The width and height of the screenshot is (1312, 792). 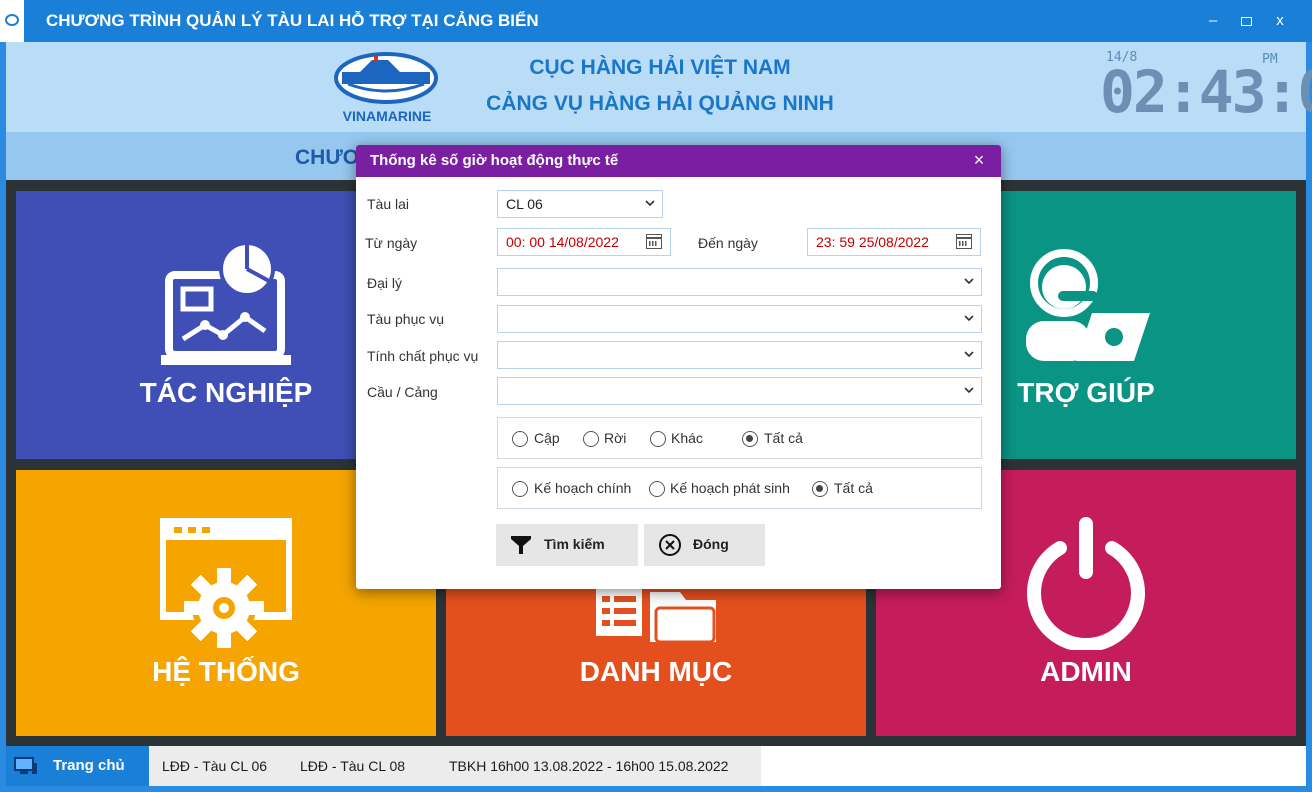 What do you see at coordinates (226, 303) in the screenshot?
I see `report-chart-icon` at bounding box center [226, 303].